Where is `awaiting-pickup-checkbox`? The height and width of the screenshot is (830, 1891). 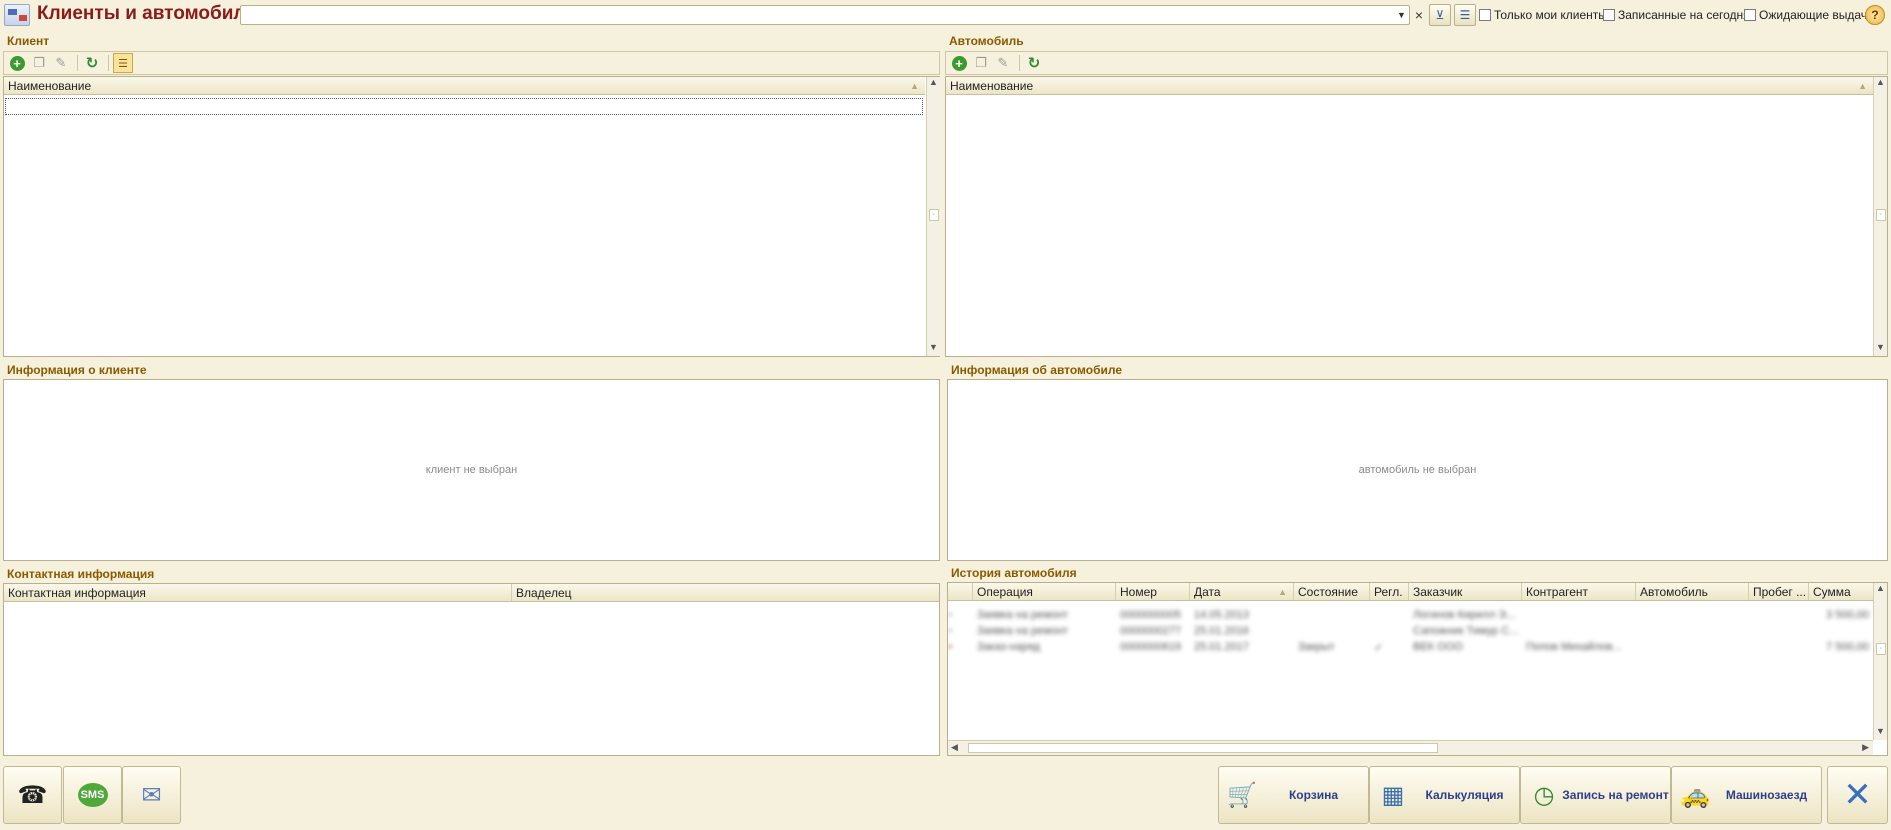
awaiting-pickup-checkbox is located at coordinates (1750, 15).